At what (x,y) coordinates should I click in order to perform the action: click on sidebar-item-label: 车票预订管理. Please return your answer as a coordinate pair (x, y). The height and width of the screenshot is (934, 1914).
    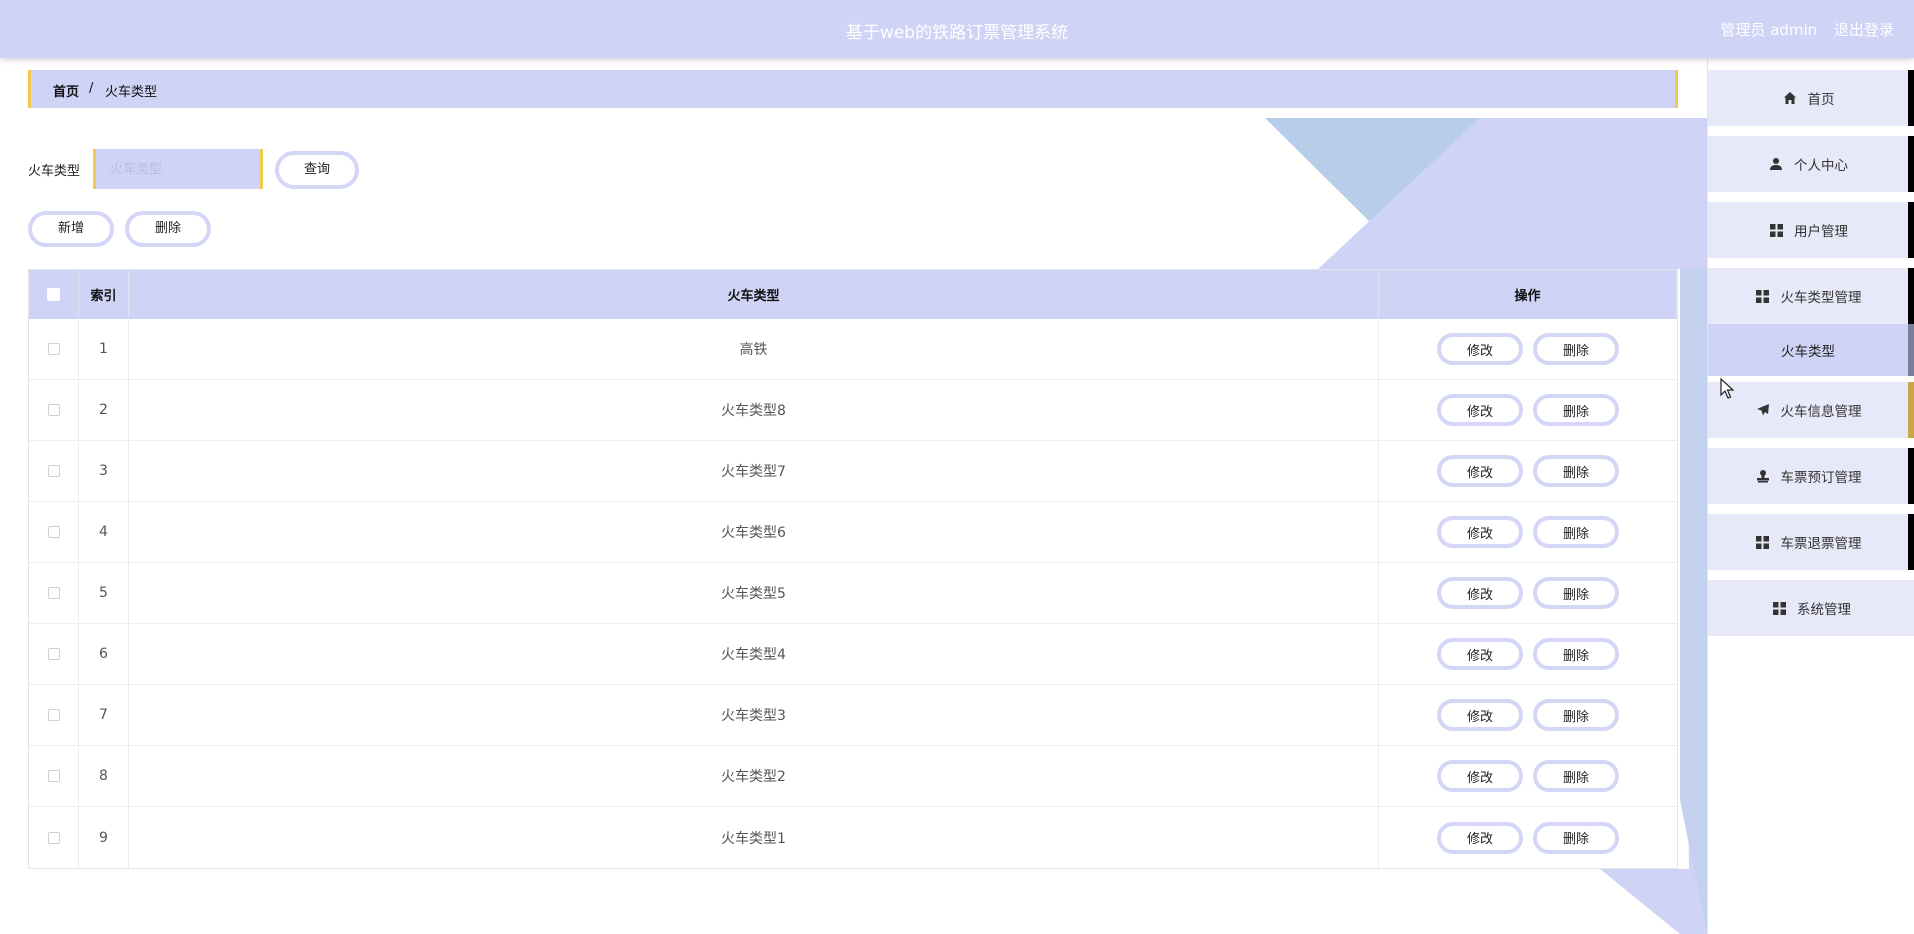
    Looking at the image, I should click on (1821, 478).